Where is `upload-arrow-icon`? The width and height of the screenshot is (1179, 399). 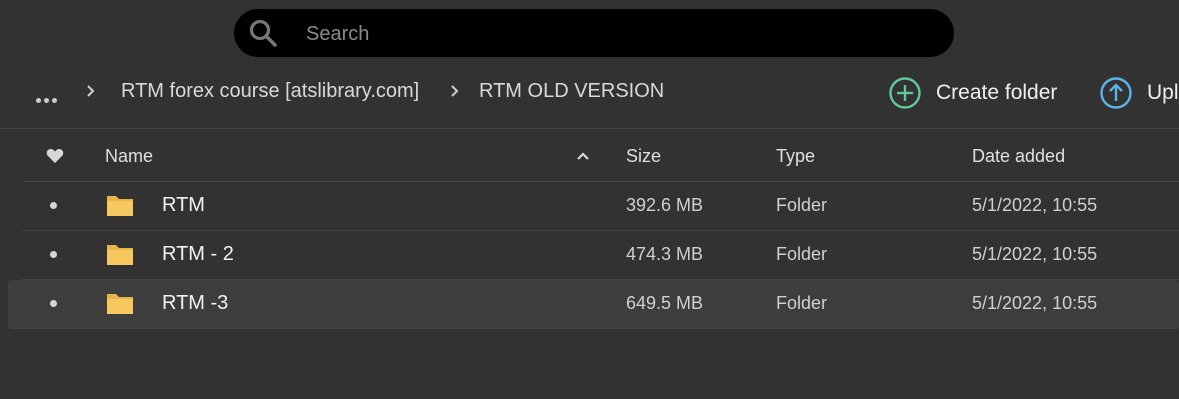 upload-arrow-icon is located at coordinates (1116, 93).